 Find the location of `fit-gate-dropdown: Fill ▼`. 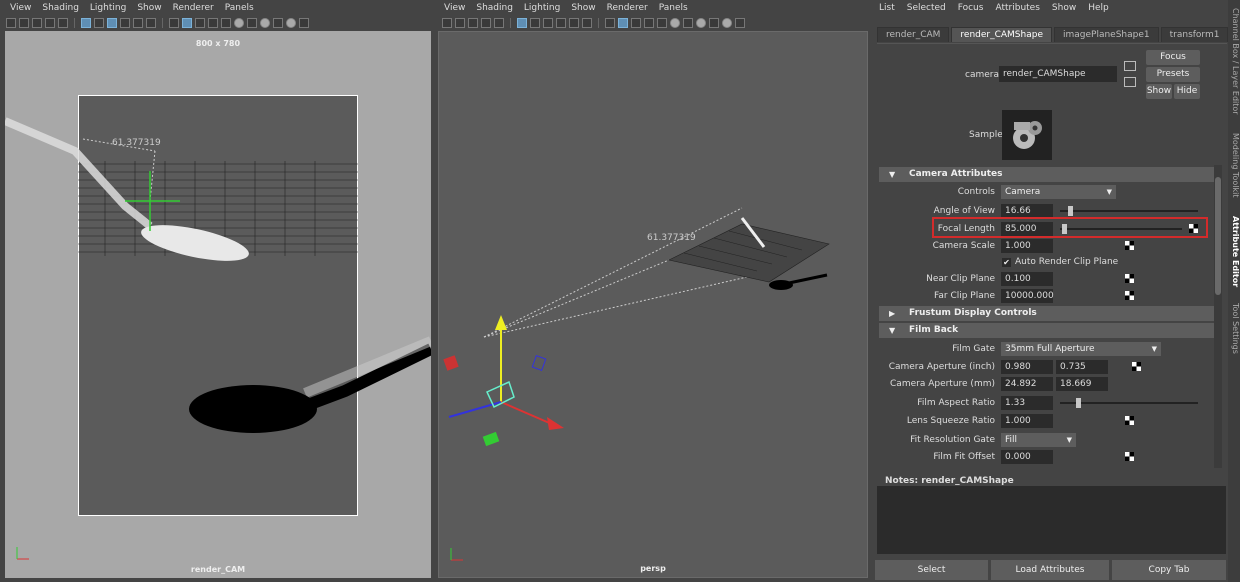

fit-gate-dropdown: Fill ▼ is located at coordinates (1038, 440).